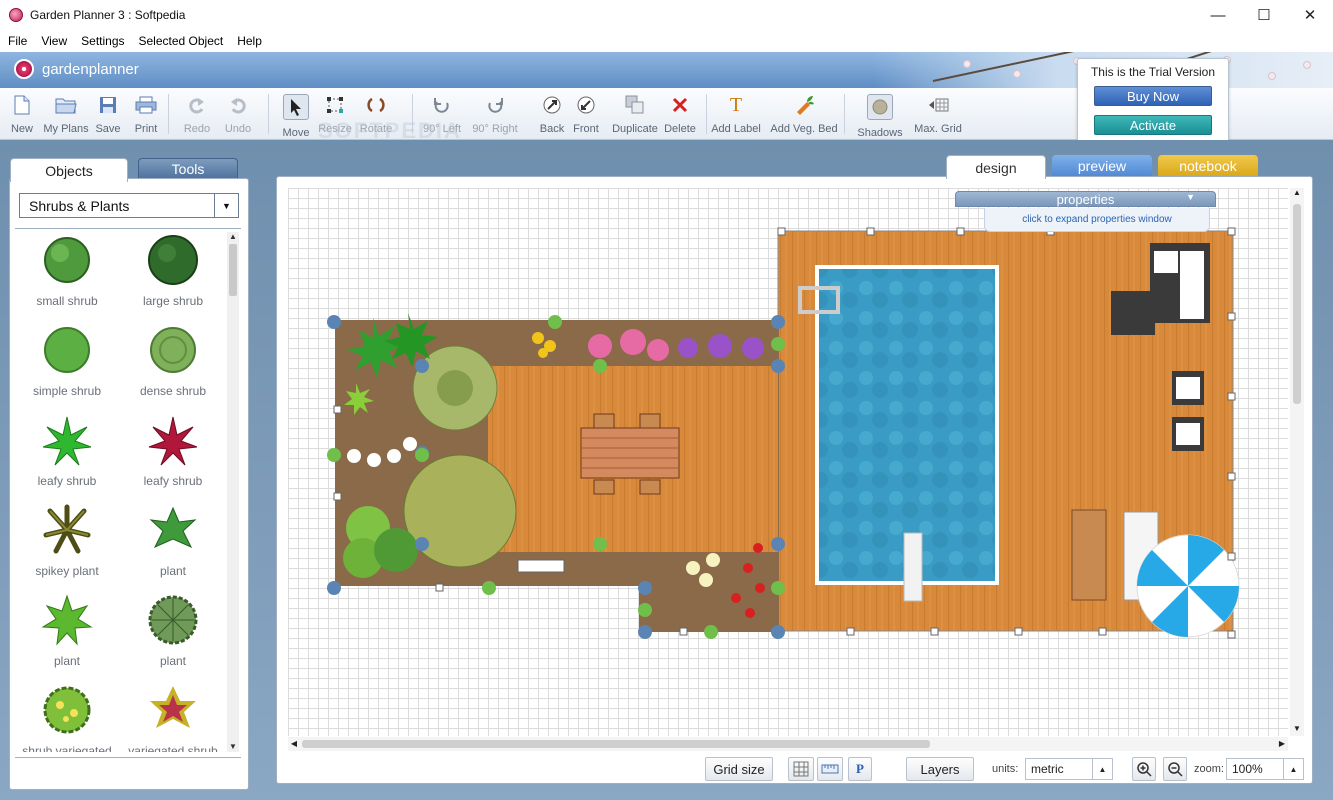 Image resolution: width=1333 pixels, height=800 pixels. I want to click on resize-icon, so click(335, 105).